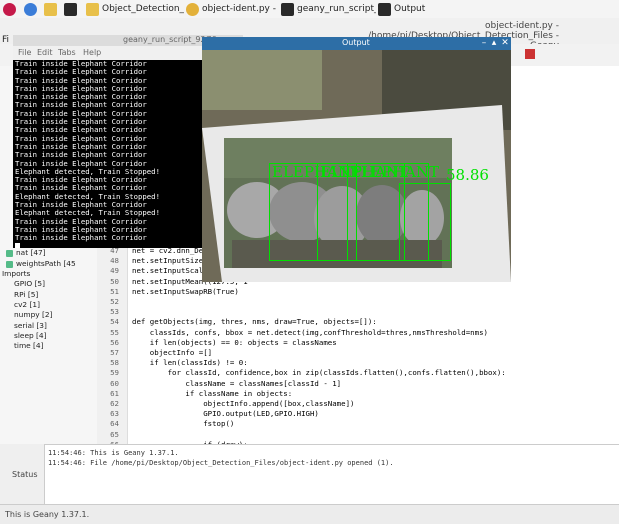  I want to click on line-number: 58, so click(114, 363).